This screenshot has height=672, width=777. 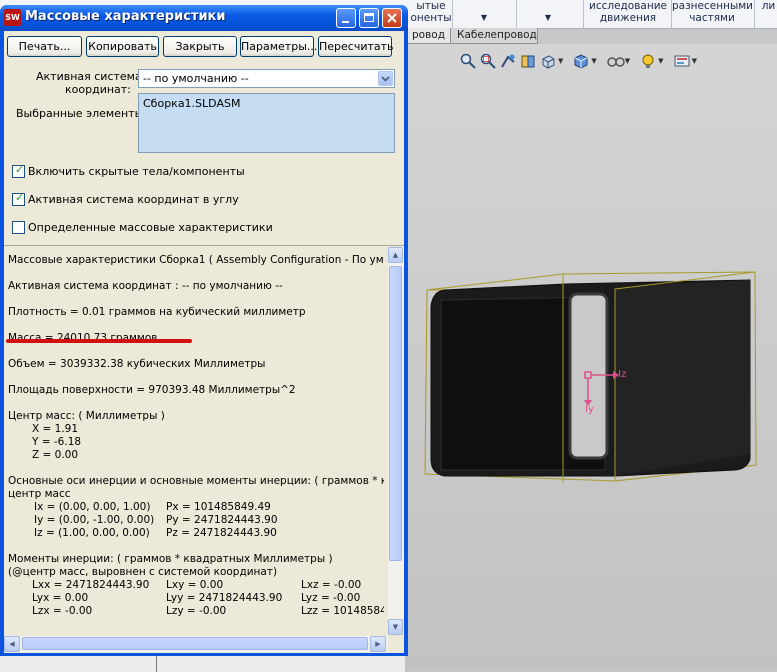 I want to click on results-iy: Iy = (0.00, -1.00, 0.00), so click(x=94, y=520).